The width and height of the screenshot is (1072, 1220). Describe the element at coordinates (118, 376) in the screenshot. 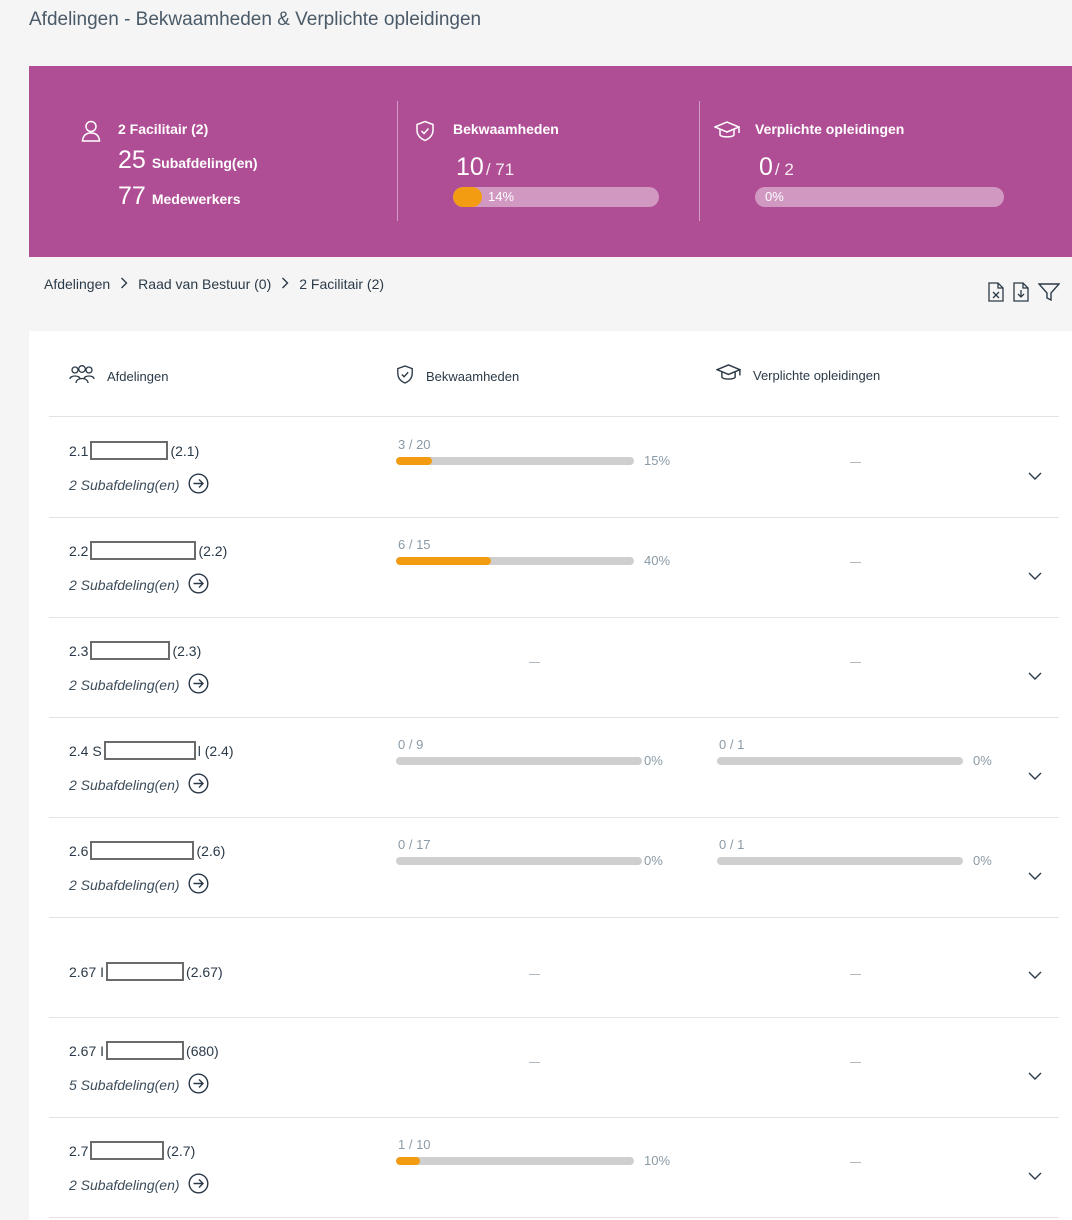

I see `column-header-departments: Afdelingen` at that location.